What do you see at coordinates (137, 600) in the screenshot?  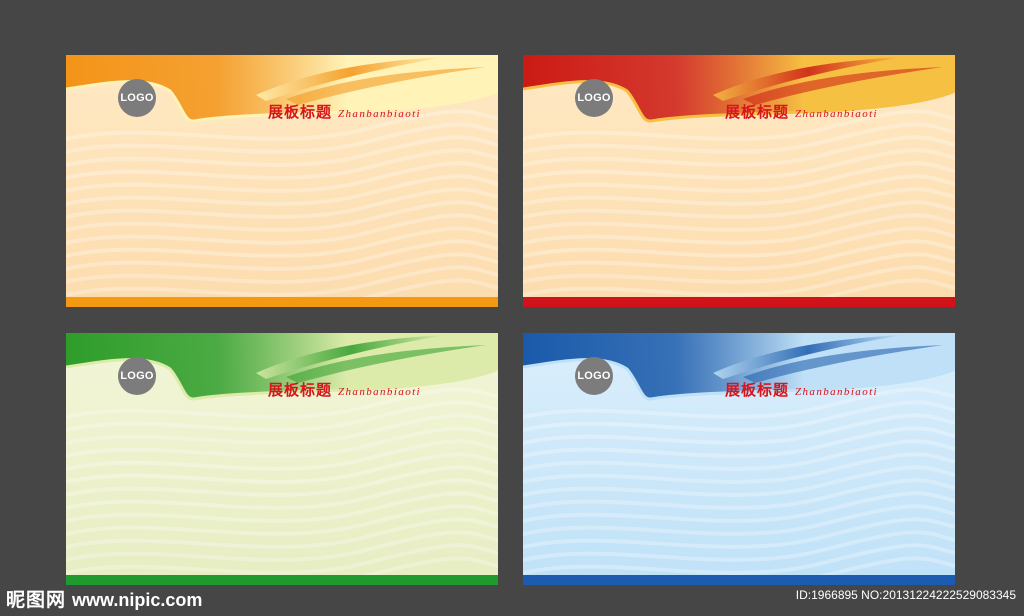 I see `site-url: www.nipic.com` at bounding box center [137, 600].